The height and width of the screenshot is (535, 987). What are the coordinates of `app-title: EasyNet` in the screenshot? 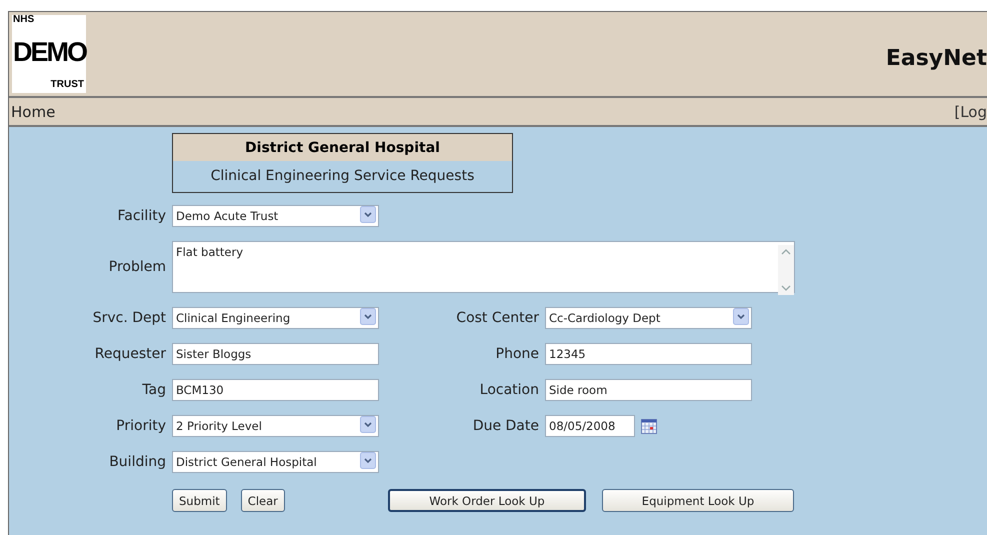 It's located at (936, 57).